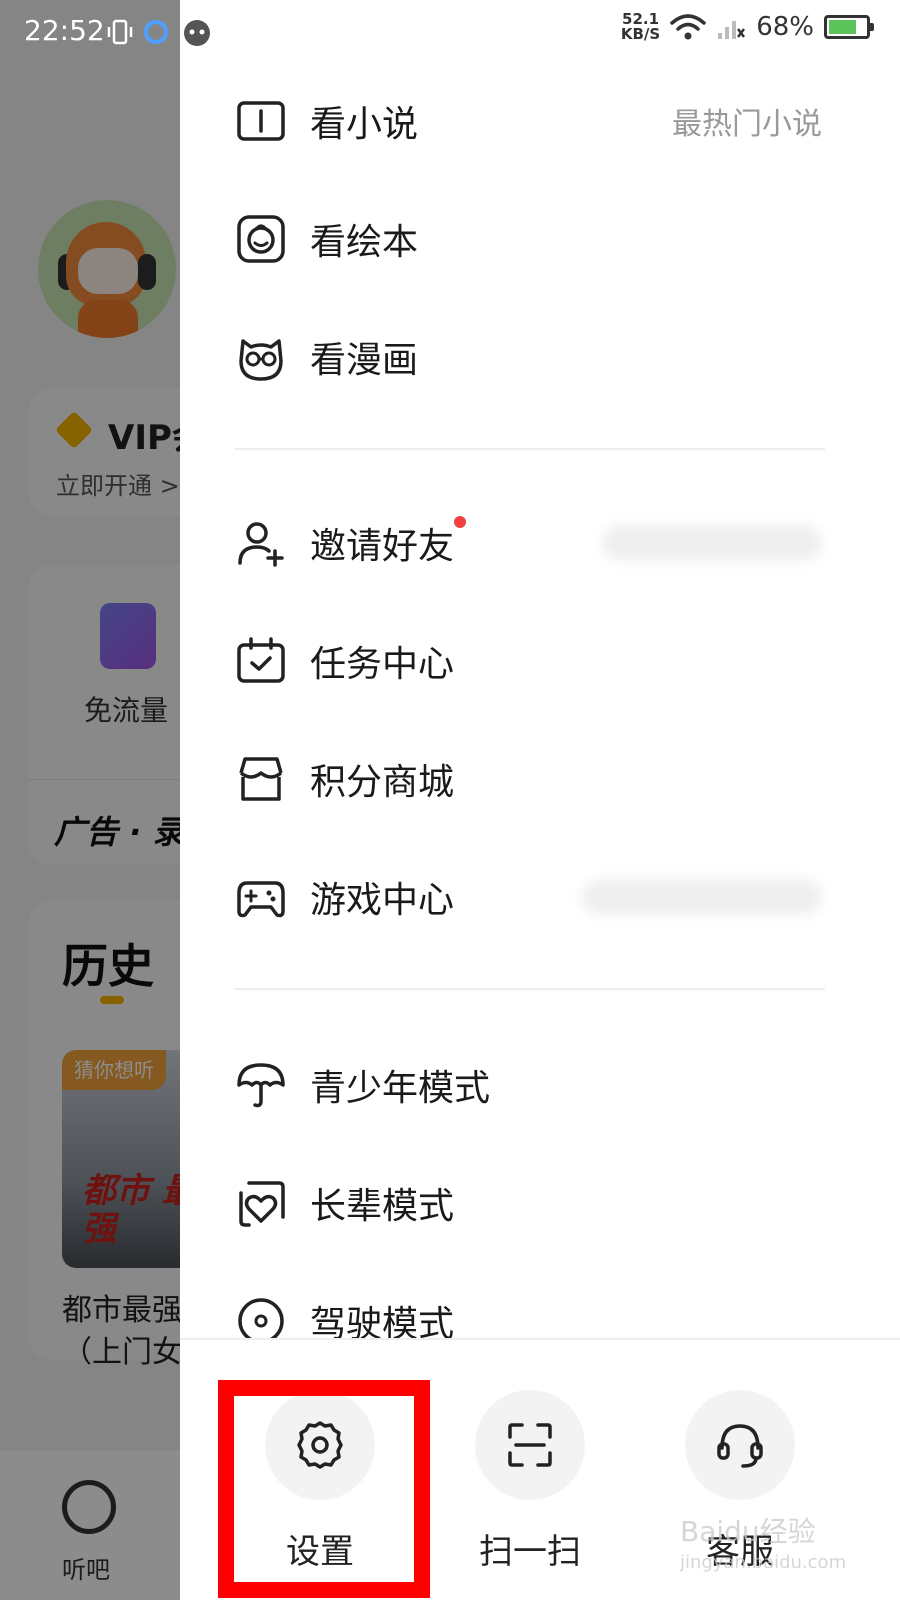  I want to click on menu-item-comic: 看漫画, so click(540, 357).